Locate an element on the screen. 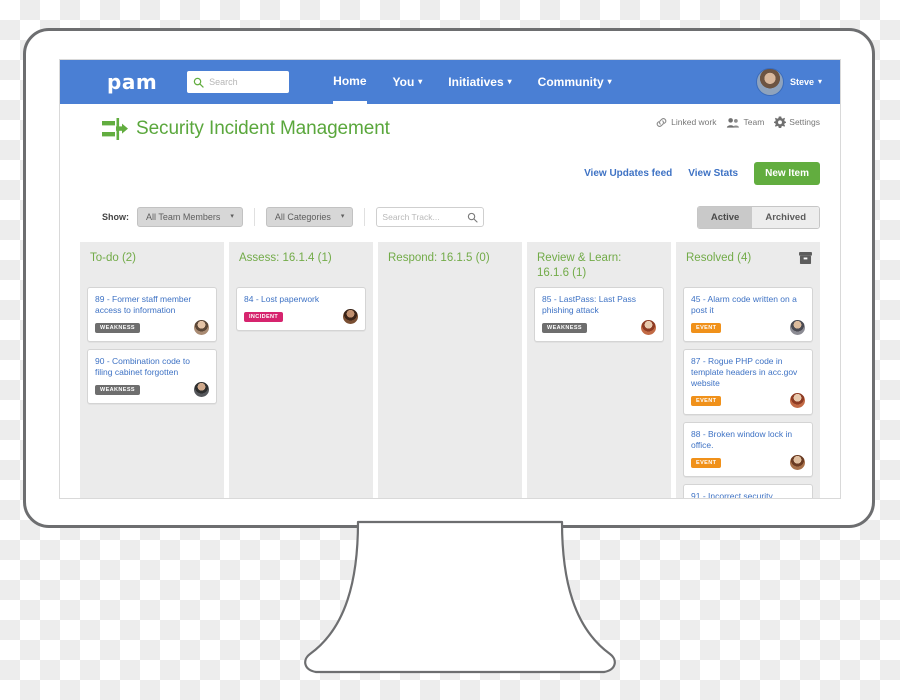 The width and height of the screenshot is (900, 700). board-card-title: 45 - Alarm code written on a post it is located at coordinates (748, 305).